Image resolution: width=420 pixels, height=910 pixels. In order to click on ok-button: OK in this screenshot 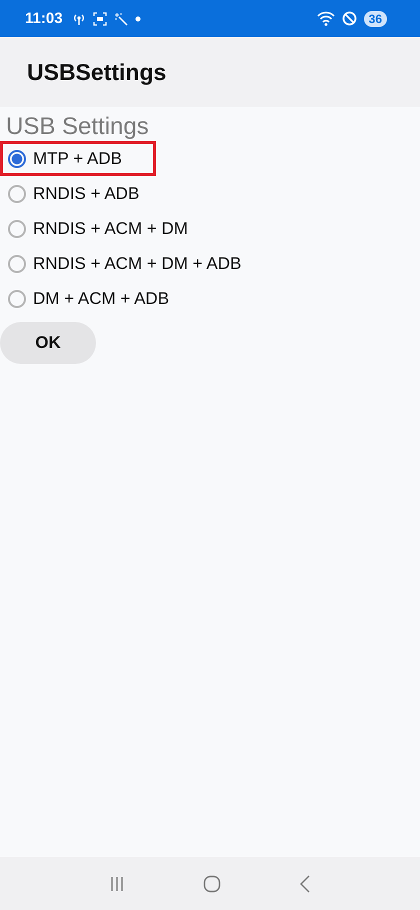, I will do `click(48, 343)`.